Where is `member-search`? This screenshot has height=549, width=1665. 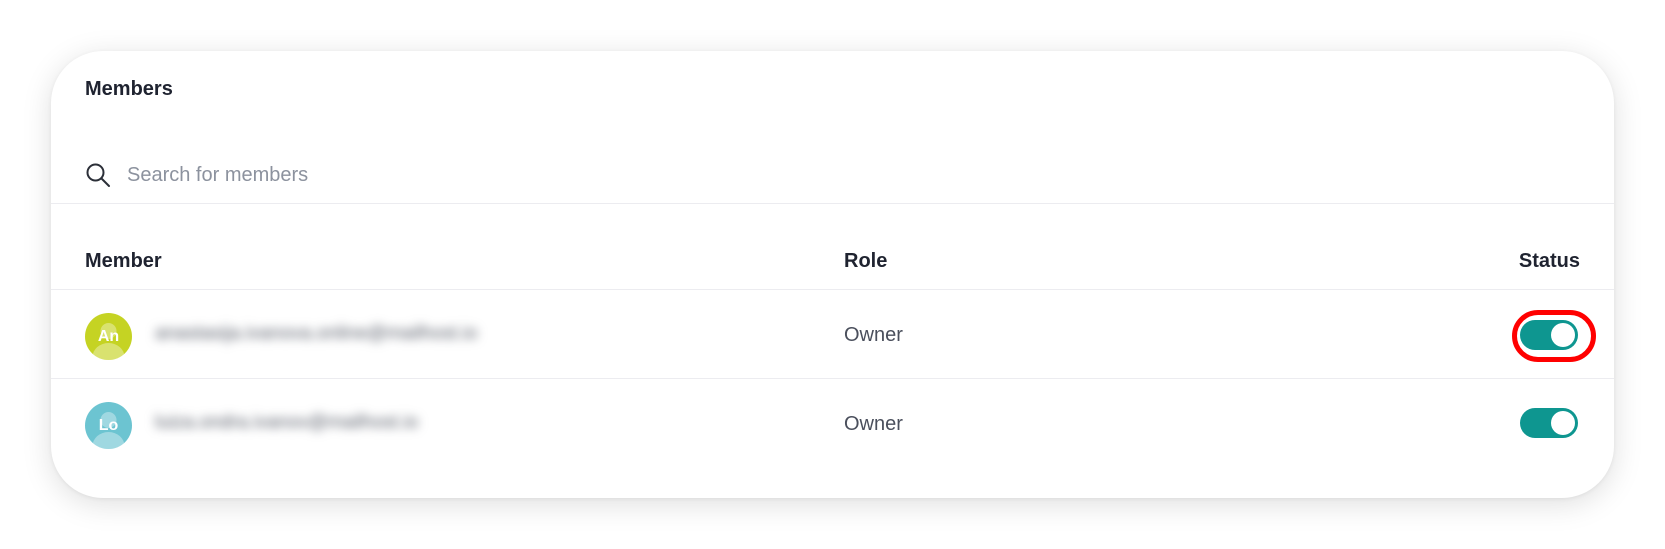 member-search is located at coordinates (785, 175).